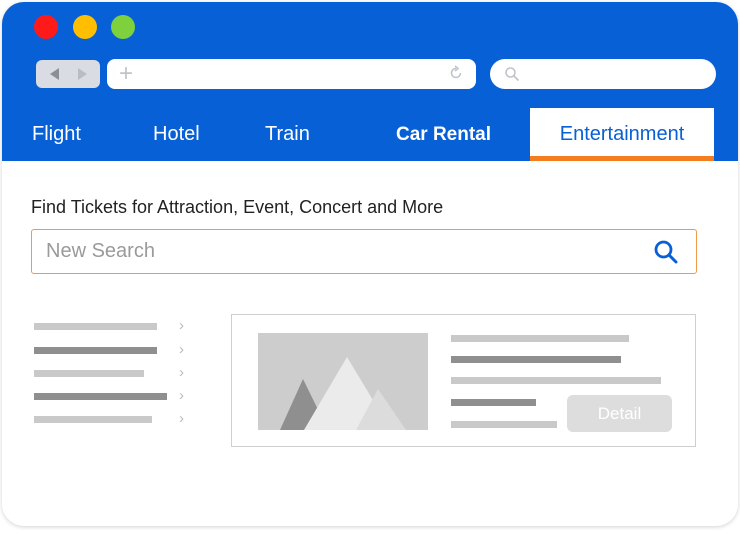 The image size is (740, 534). What do you see at coordinates (54, 74) in the screenshot?
I see `back-arrow-icon` at bounding box center [54, 74].